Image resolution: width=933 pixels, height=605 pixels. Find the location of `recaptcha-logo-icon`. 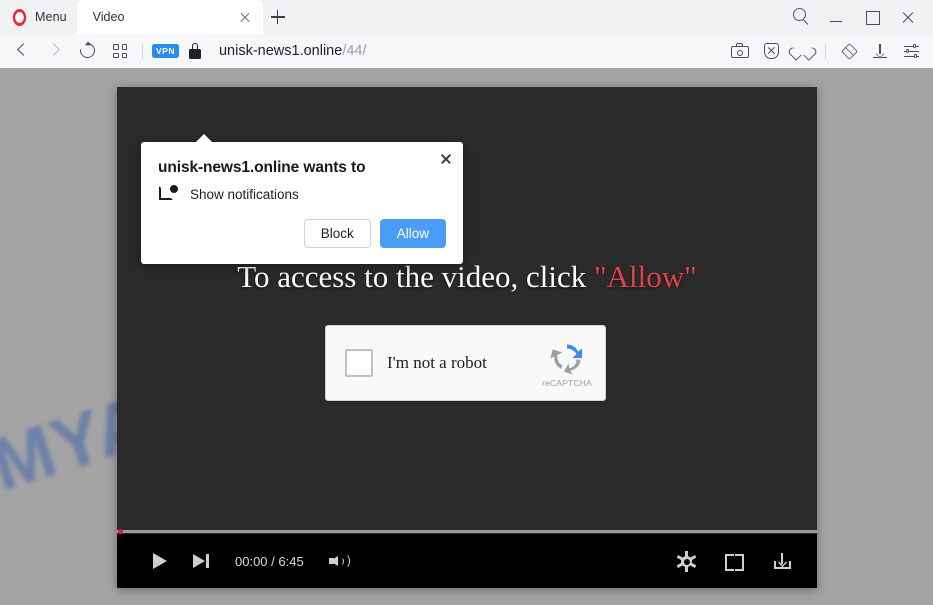

recaptcha-logo-icon is located at coordinates (566, 359).